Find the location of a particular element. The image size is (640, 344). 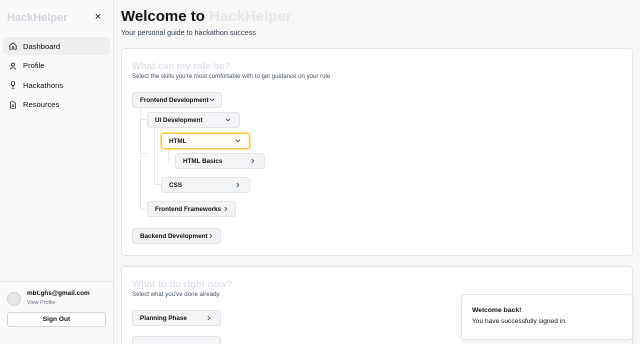

toast-title: Welcome back! is located at coordinates (497, 310).